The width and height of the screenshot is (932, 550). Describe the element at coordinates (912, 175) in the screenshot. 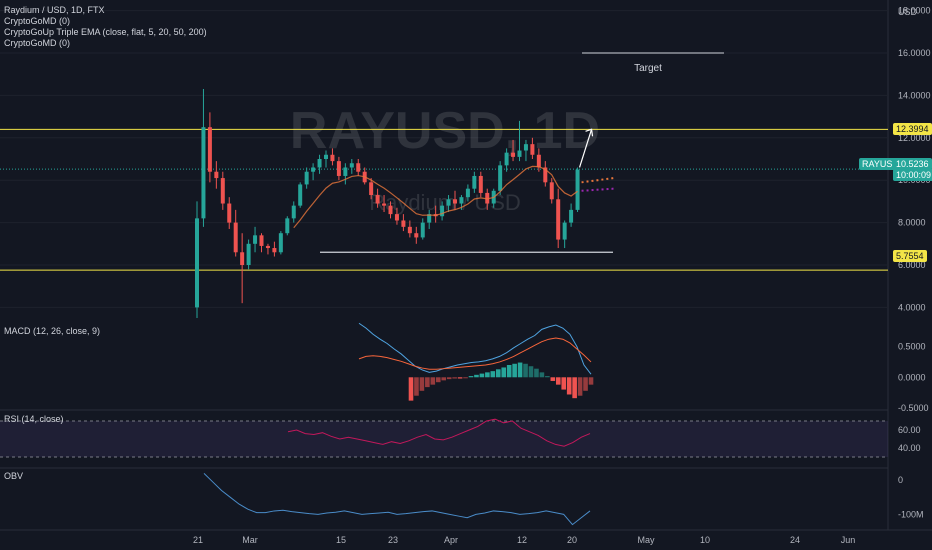

I see `countdown-tag: 10:00:09` at that location.